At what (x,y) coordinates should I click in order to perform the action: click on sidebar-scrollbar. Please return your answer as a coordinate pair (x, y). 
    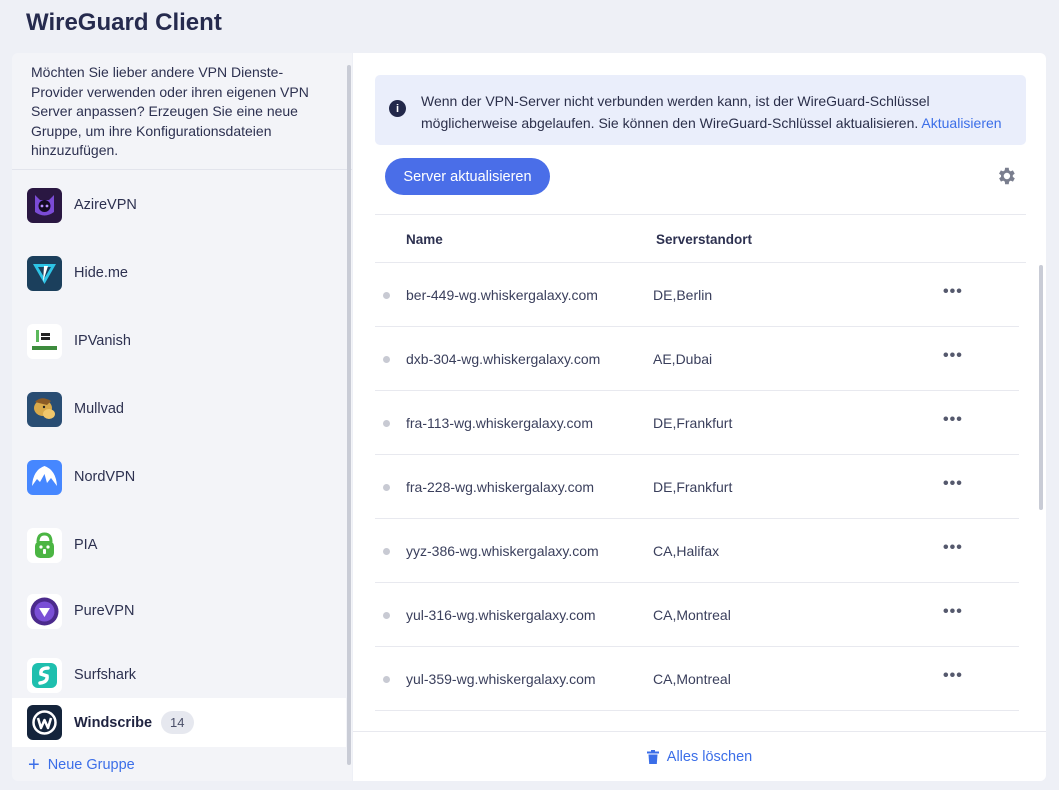
    Looking at the image, I should click on (349, 415).